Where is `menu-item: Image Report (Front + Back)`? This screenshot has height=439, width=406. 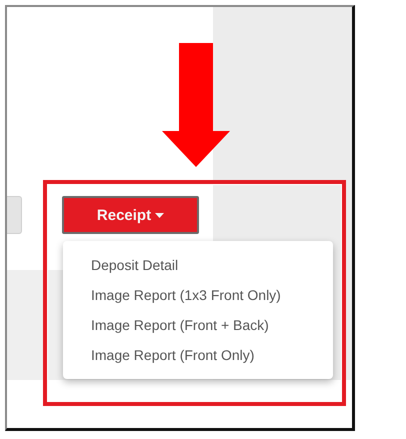
menu-item: Image Report (Front + Back) is located at coordinates (198, 325).